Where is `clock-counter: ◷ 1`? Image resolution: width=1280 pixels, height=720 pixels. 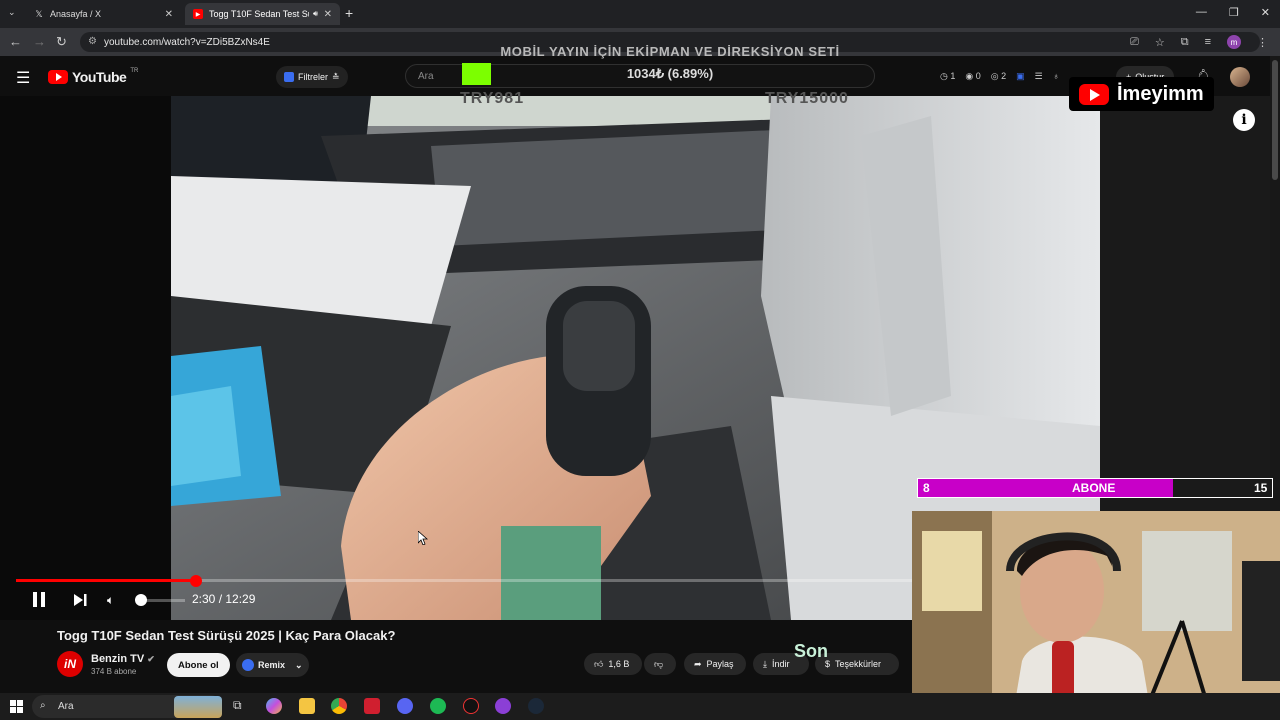
clock-counter: ◷ 1 is located at coordinates (947, 76).